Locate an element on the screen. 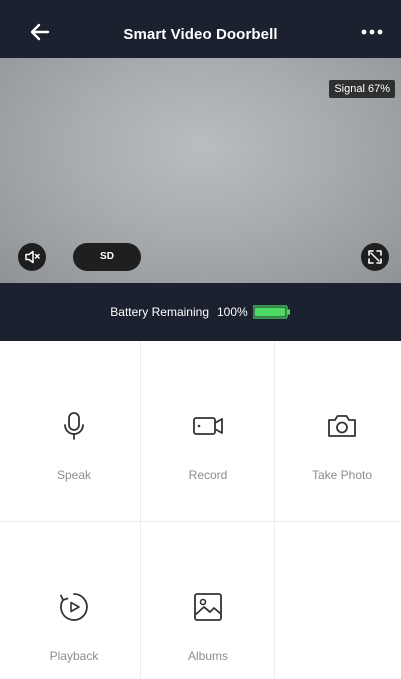  microphone-icon is located at coordinates (74, 426).